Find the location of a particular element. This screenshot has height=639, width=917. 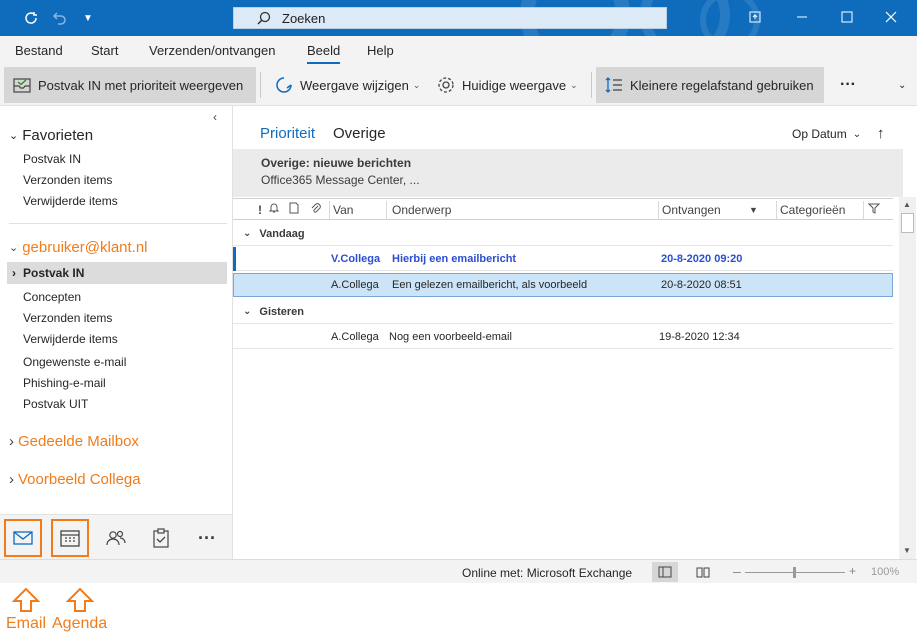

document-icon is located at coordinates (294, 209).